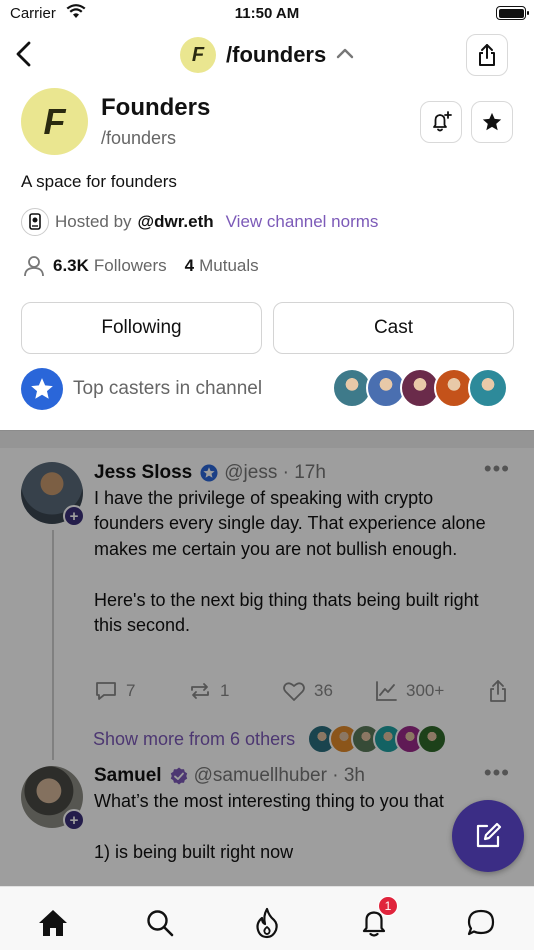 The width and height of the screenshot is (534, 950). What do you see at coordinates (512, 13) in the screenshot?
I see `battery-icon` at bounding box center [512, 13].